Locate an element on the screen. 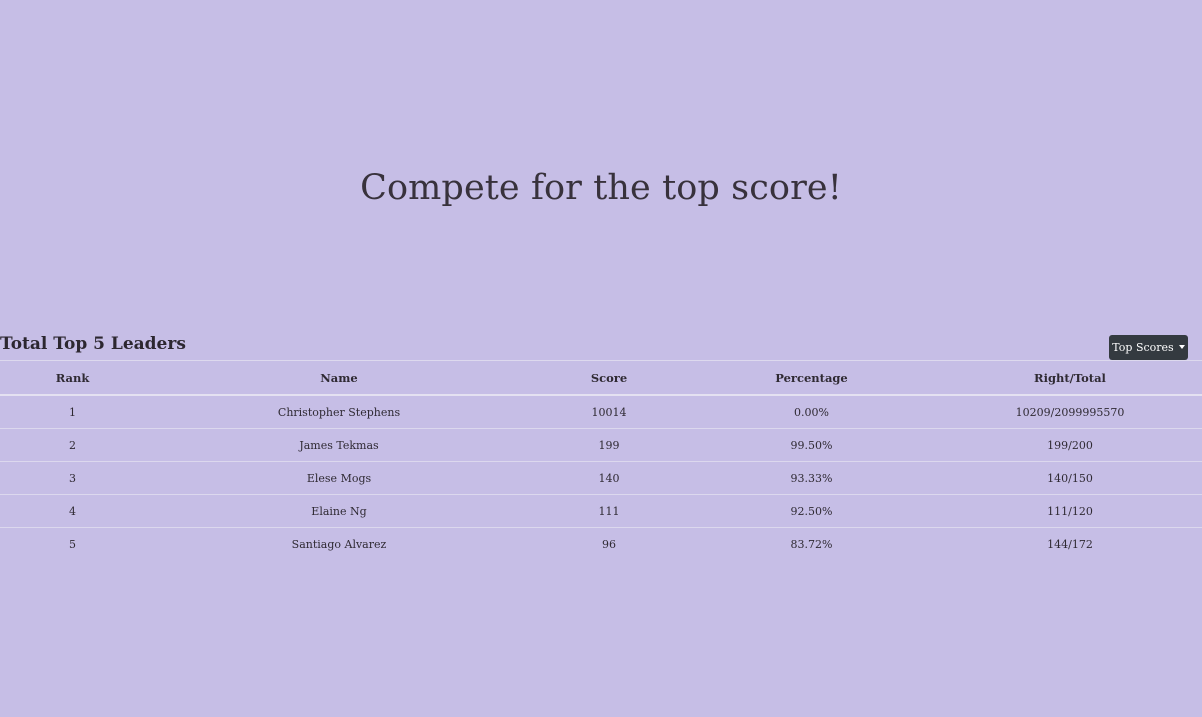 This screenshot has width=1202, height=717. right-total-cell: 10209/2099995570 is located at coordinates (1070, 412).